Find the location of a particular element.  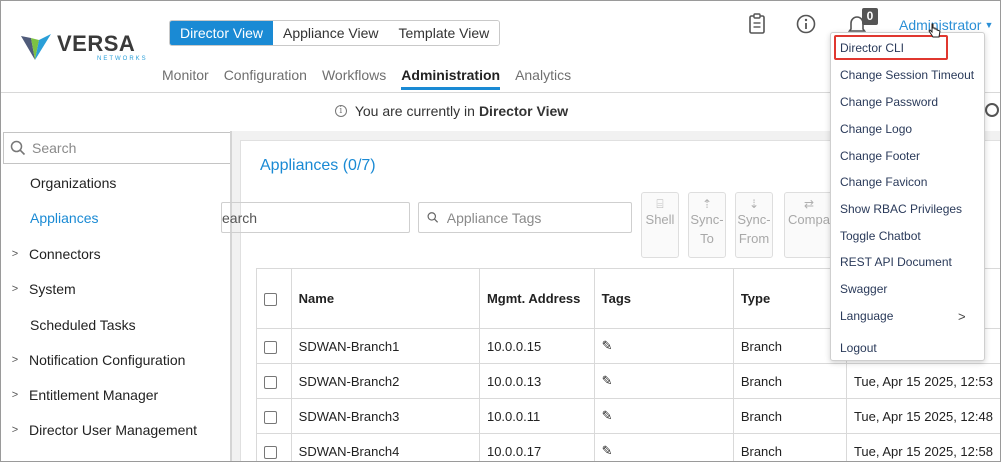

nav-analytics: Analytics is located at coordinates (543, 78).